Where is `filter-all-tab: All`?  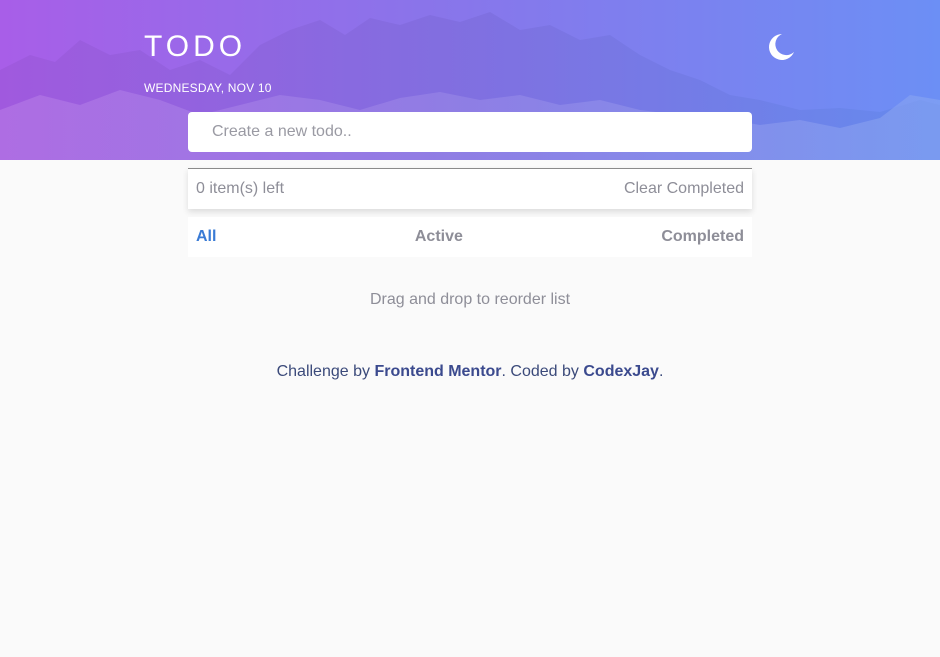 filter-all-tab: All is located at coordinates (206, 237).